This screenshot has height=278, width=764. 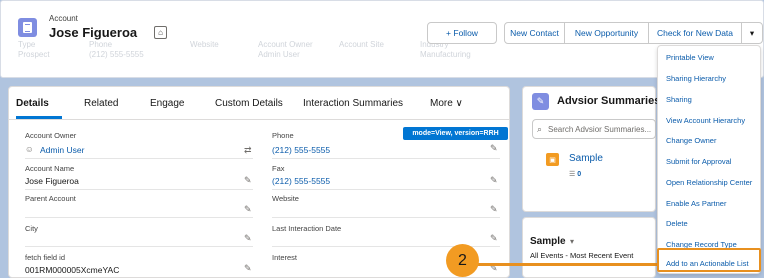 I want to click on highlight-website: Website, so click(x=204, y=44).